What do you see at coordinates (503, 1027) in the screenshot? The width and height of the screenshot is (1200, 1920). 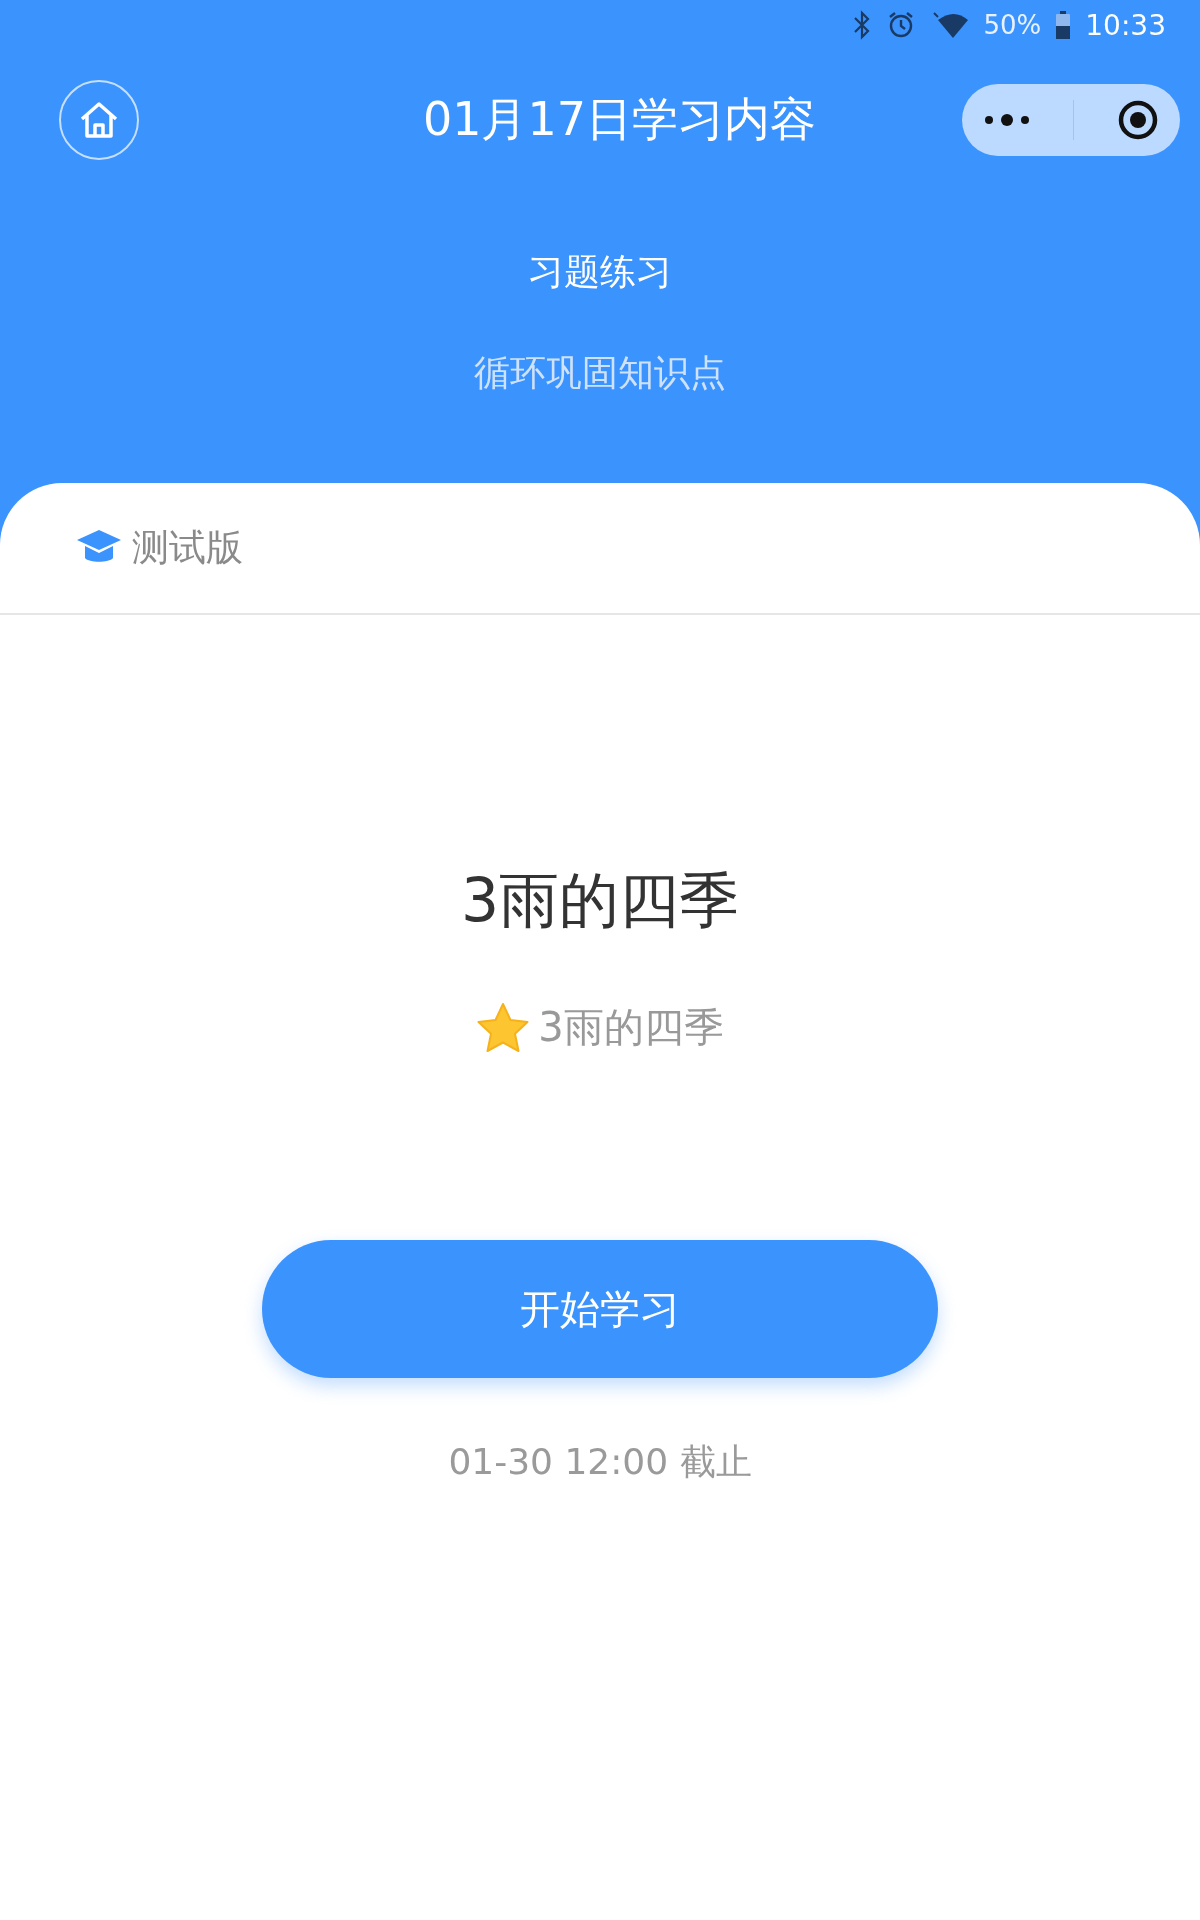 I see `star-icon` at bounding box center [503, 1027].